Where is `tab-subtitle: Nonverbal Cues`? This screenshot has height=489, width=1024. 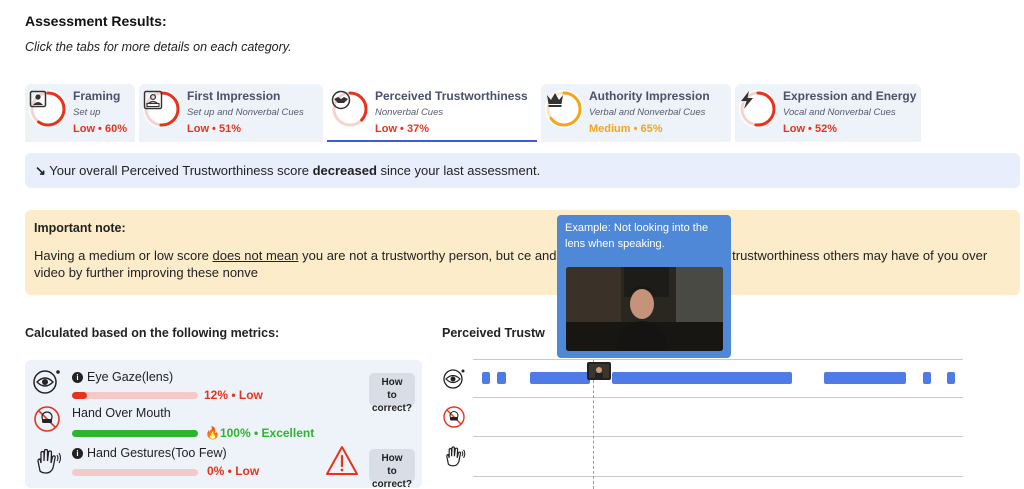 tab-subtitle: Nonverbal Cues is located at coordinates (409, 112).